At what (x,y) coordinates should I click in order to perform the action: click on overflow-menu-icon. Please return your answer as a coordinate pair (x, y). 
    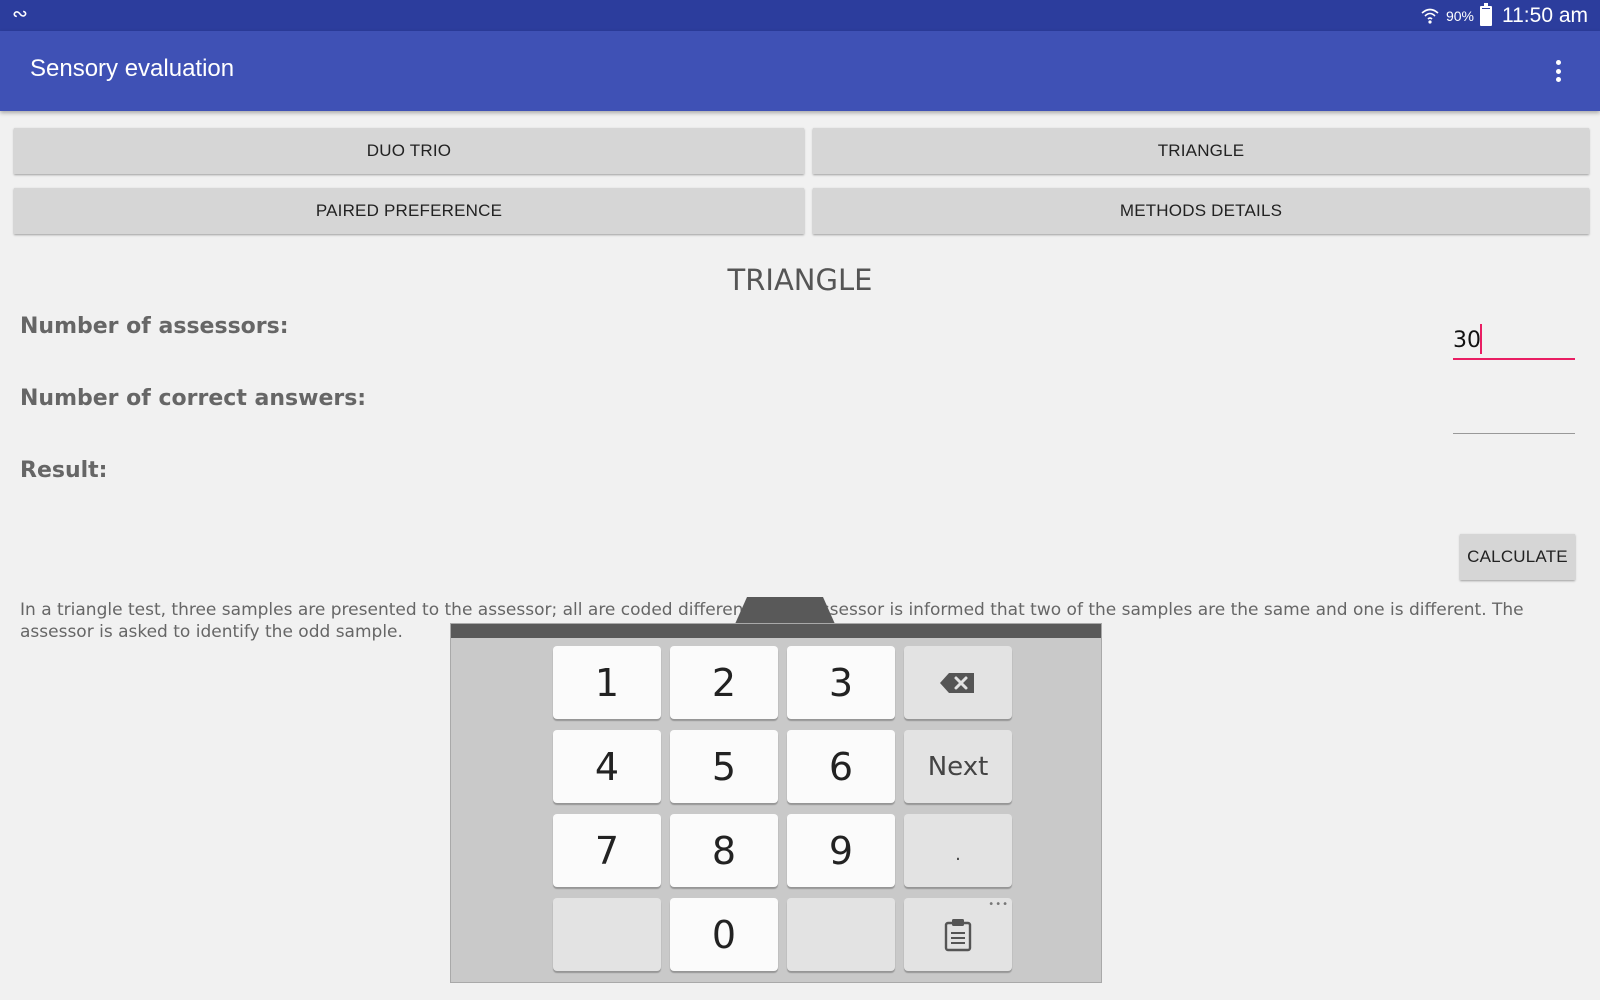
    Looking at the image, I should click on (1558, 71).